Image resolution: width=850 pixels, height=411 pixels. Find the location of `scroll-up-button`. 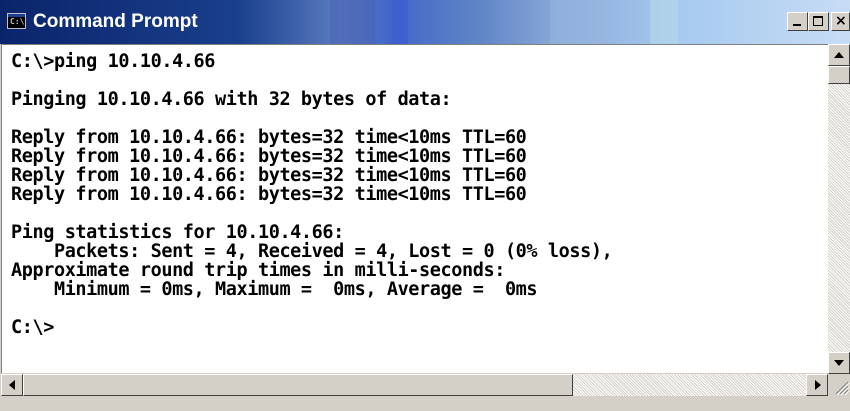

scroll-up-button is located at coordinates (839, 55).